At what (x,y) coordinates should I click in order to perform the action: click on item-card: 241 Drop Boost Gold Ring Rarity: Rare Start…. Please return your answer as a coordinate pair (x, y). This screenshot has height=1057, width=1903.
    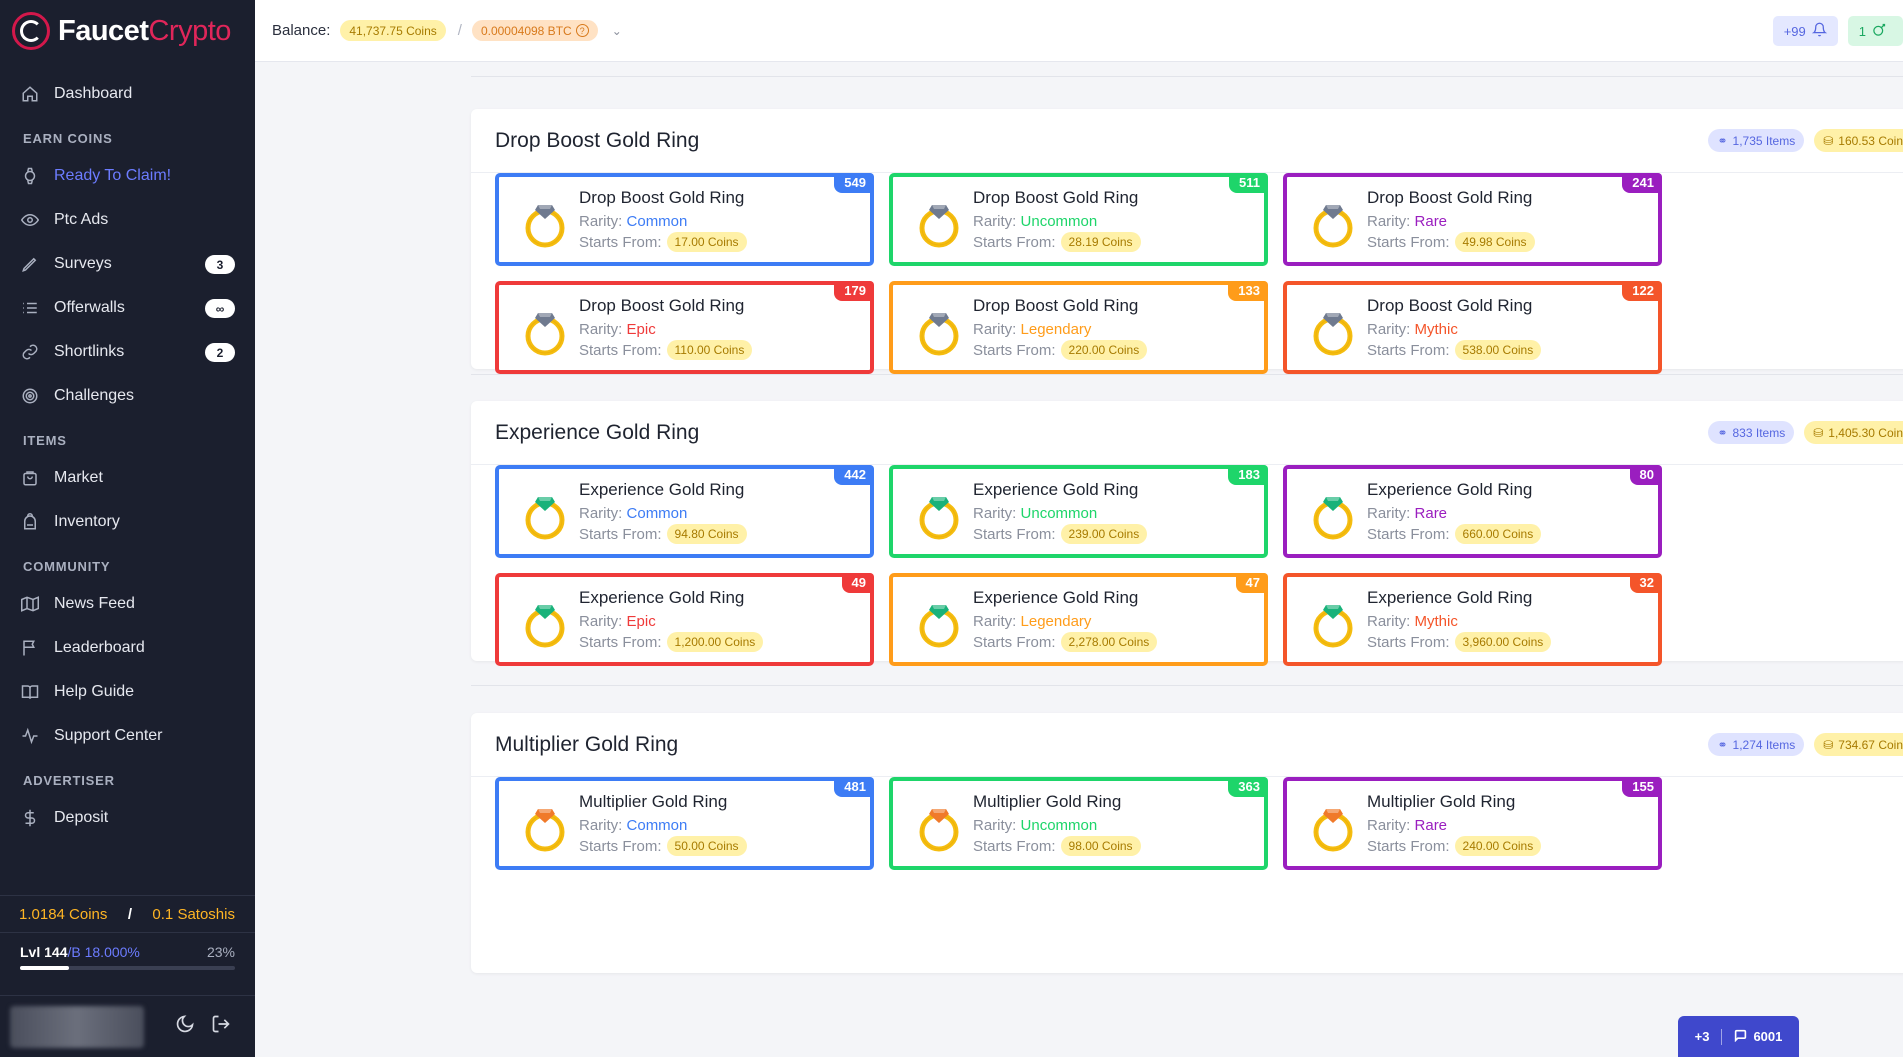
    Looking at the image, I should click on (1472, 219).